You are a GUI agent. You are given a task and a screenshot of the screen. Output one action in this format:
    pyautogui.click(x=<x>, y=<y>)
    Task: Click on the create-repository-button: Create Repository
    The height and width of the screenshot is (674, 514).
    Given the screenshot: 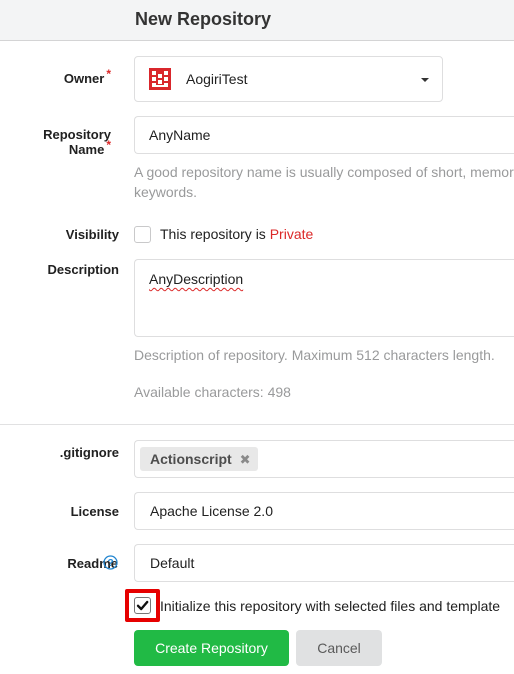 What is the action you would take?
    pyautogui.click(x=211, y=648)
    